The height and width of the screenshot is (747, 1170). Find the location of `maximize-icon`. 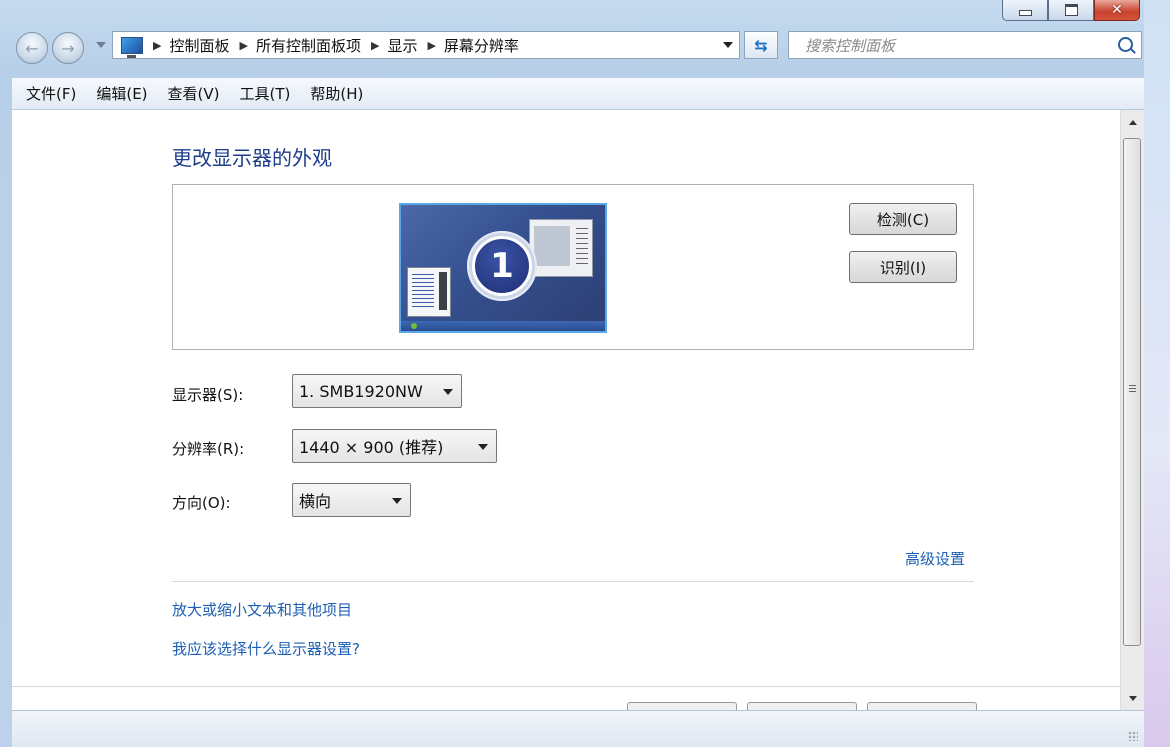

maximize-icon is located at coordinates (1071, 10).